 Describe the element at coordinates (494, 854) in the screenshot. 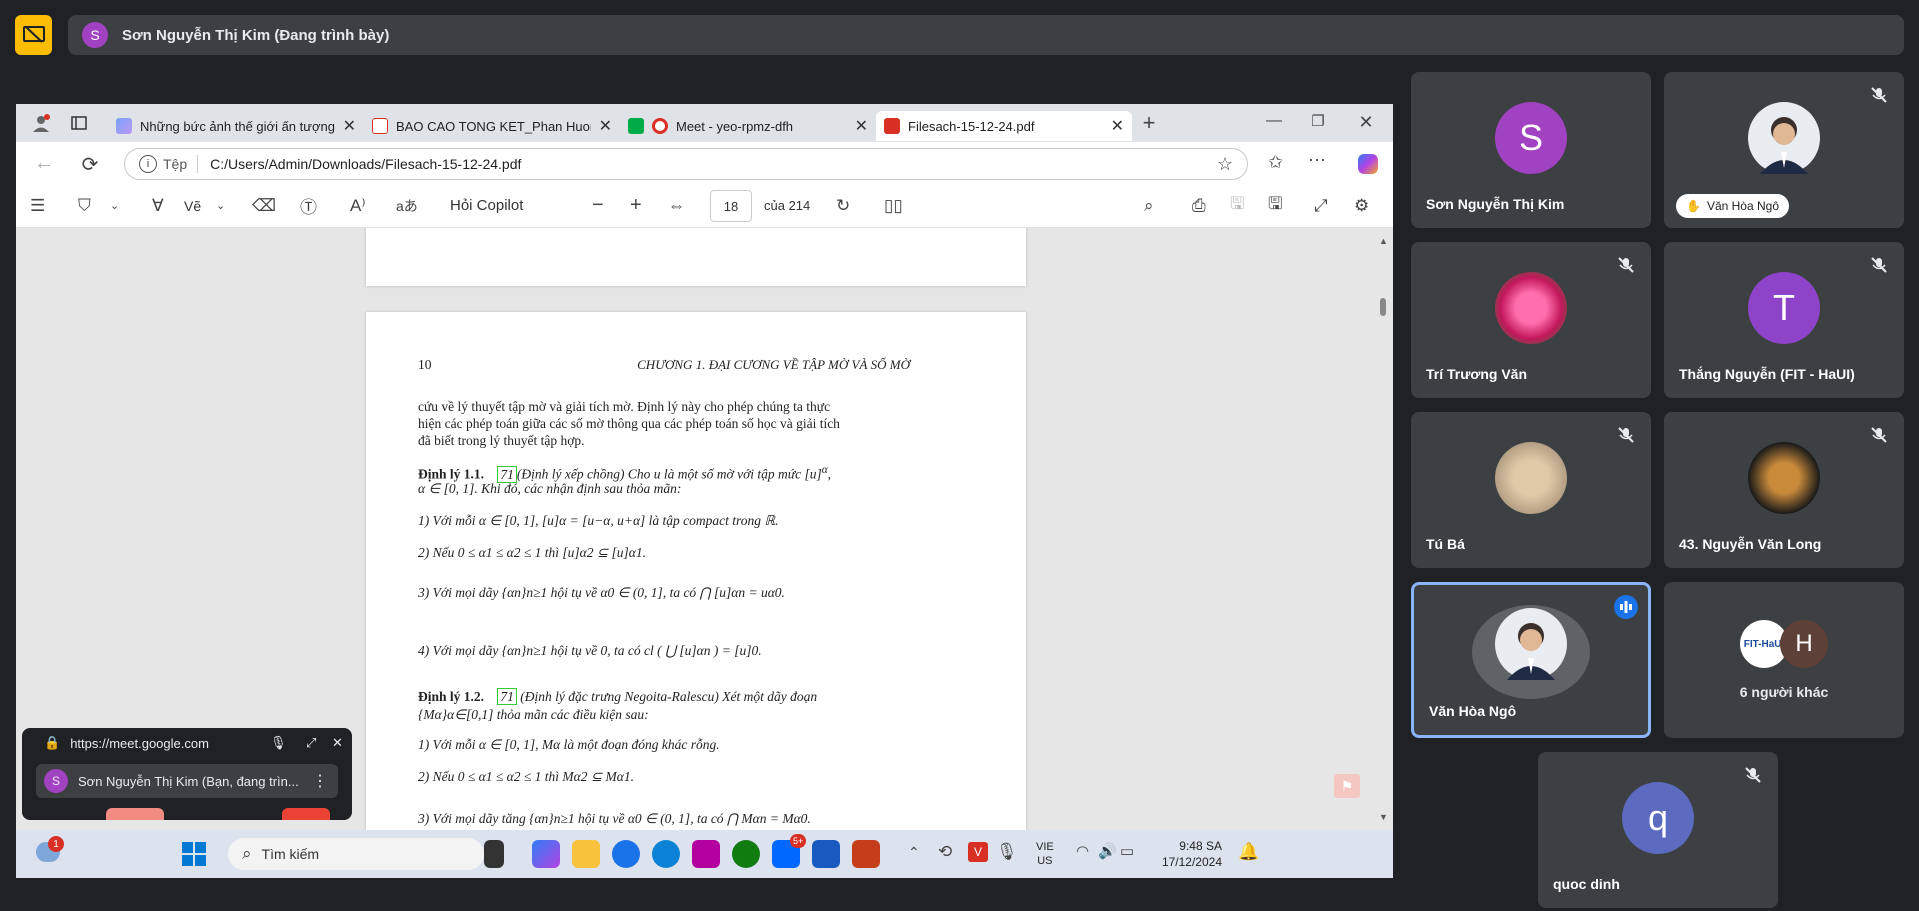

I see `taskview-icon` at that location.